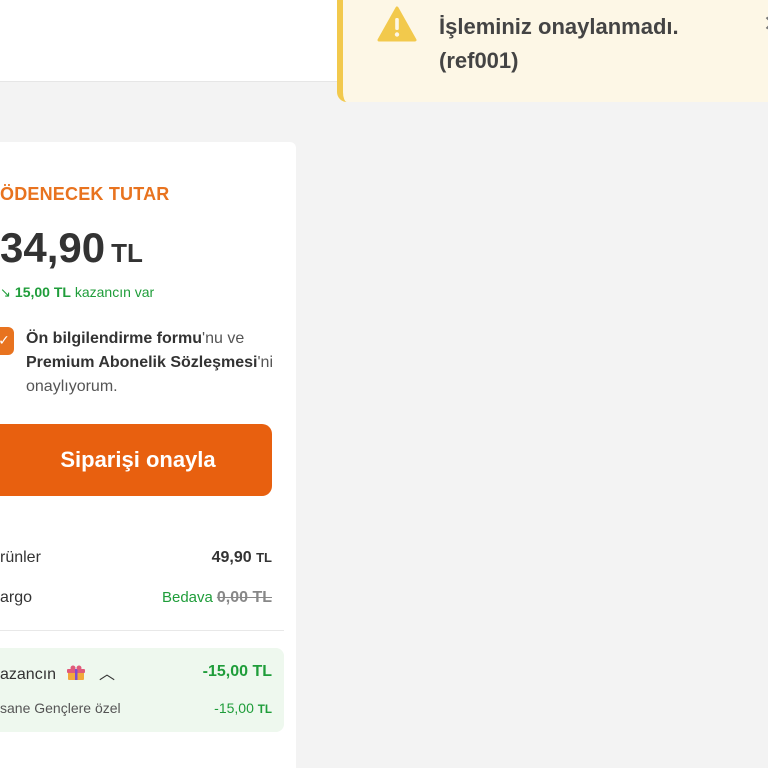 This screenshot has width=768, height=768. I want to click on products-value: 49,90, so click(231, 557).